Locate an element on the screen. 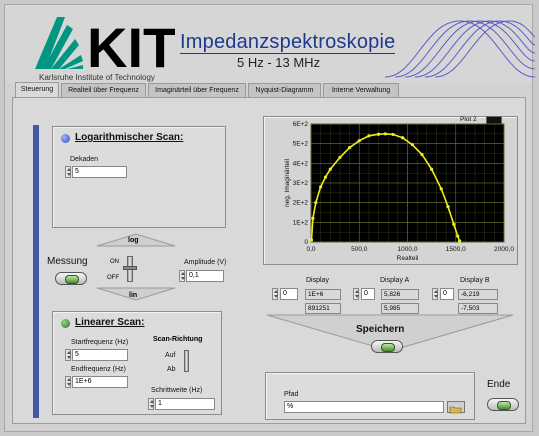 The width and height of the screenshot is (539, 436). display-value-1: 1E+6 is located at coordinates (323, 294).